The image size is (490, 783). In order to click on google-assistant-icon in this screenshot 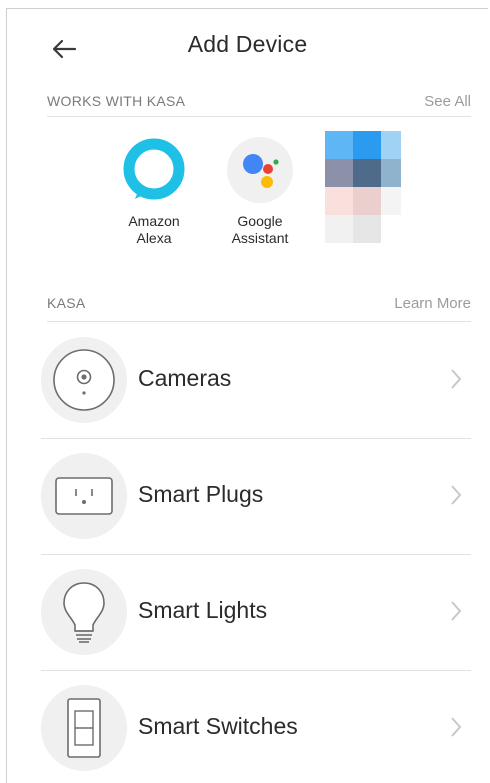, I will do `click(260, 170)`.